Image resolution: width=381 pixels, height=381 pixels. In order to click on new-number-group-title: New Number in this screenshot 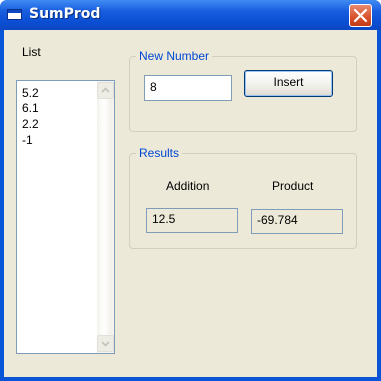, I will do `click(174, 56)`.